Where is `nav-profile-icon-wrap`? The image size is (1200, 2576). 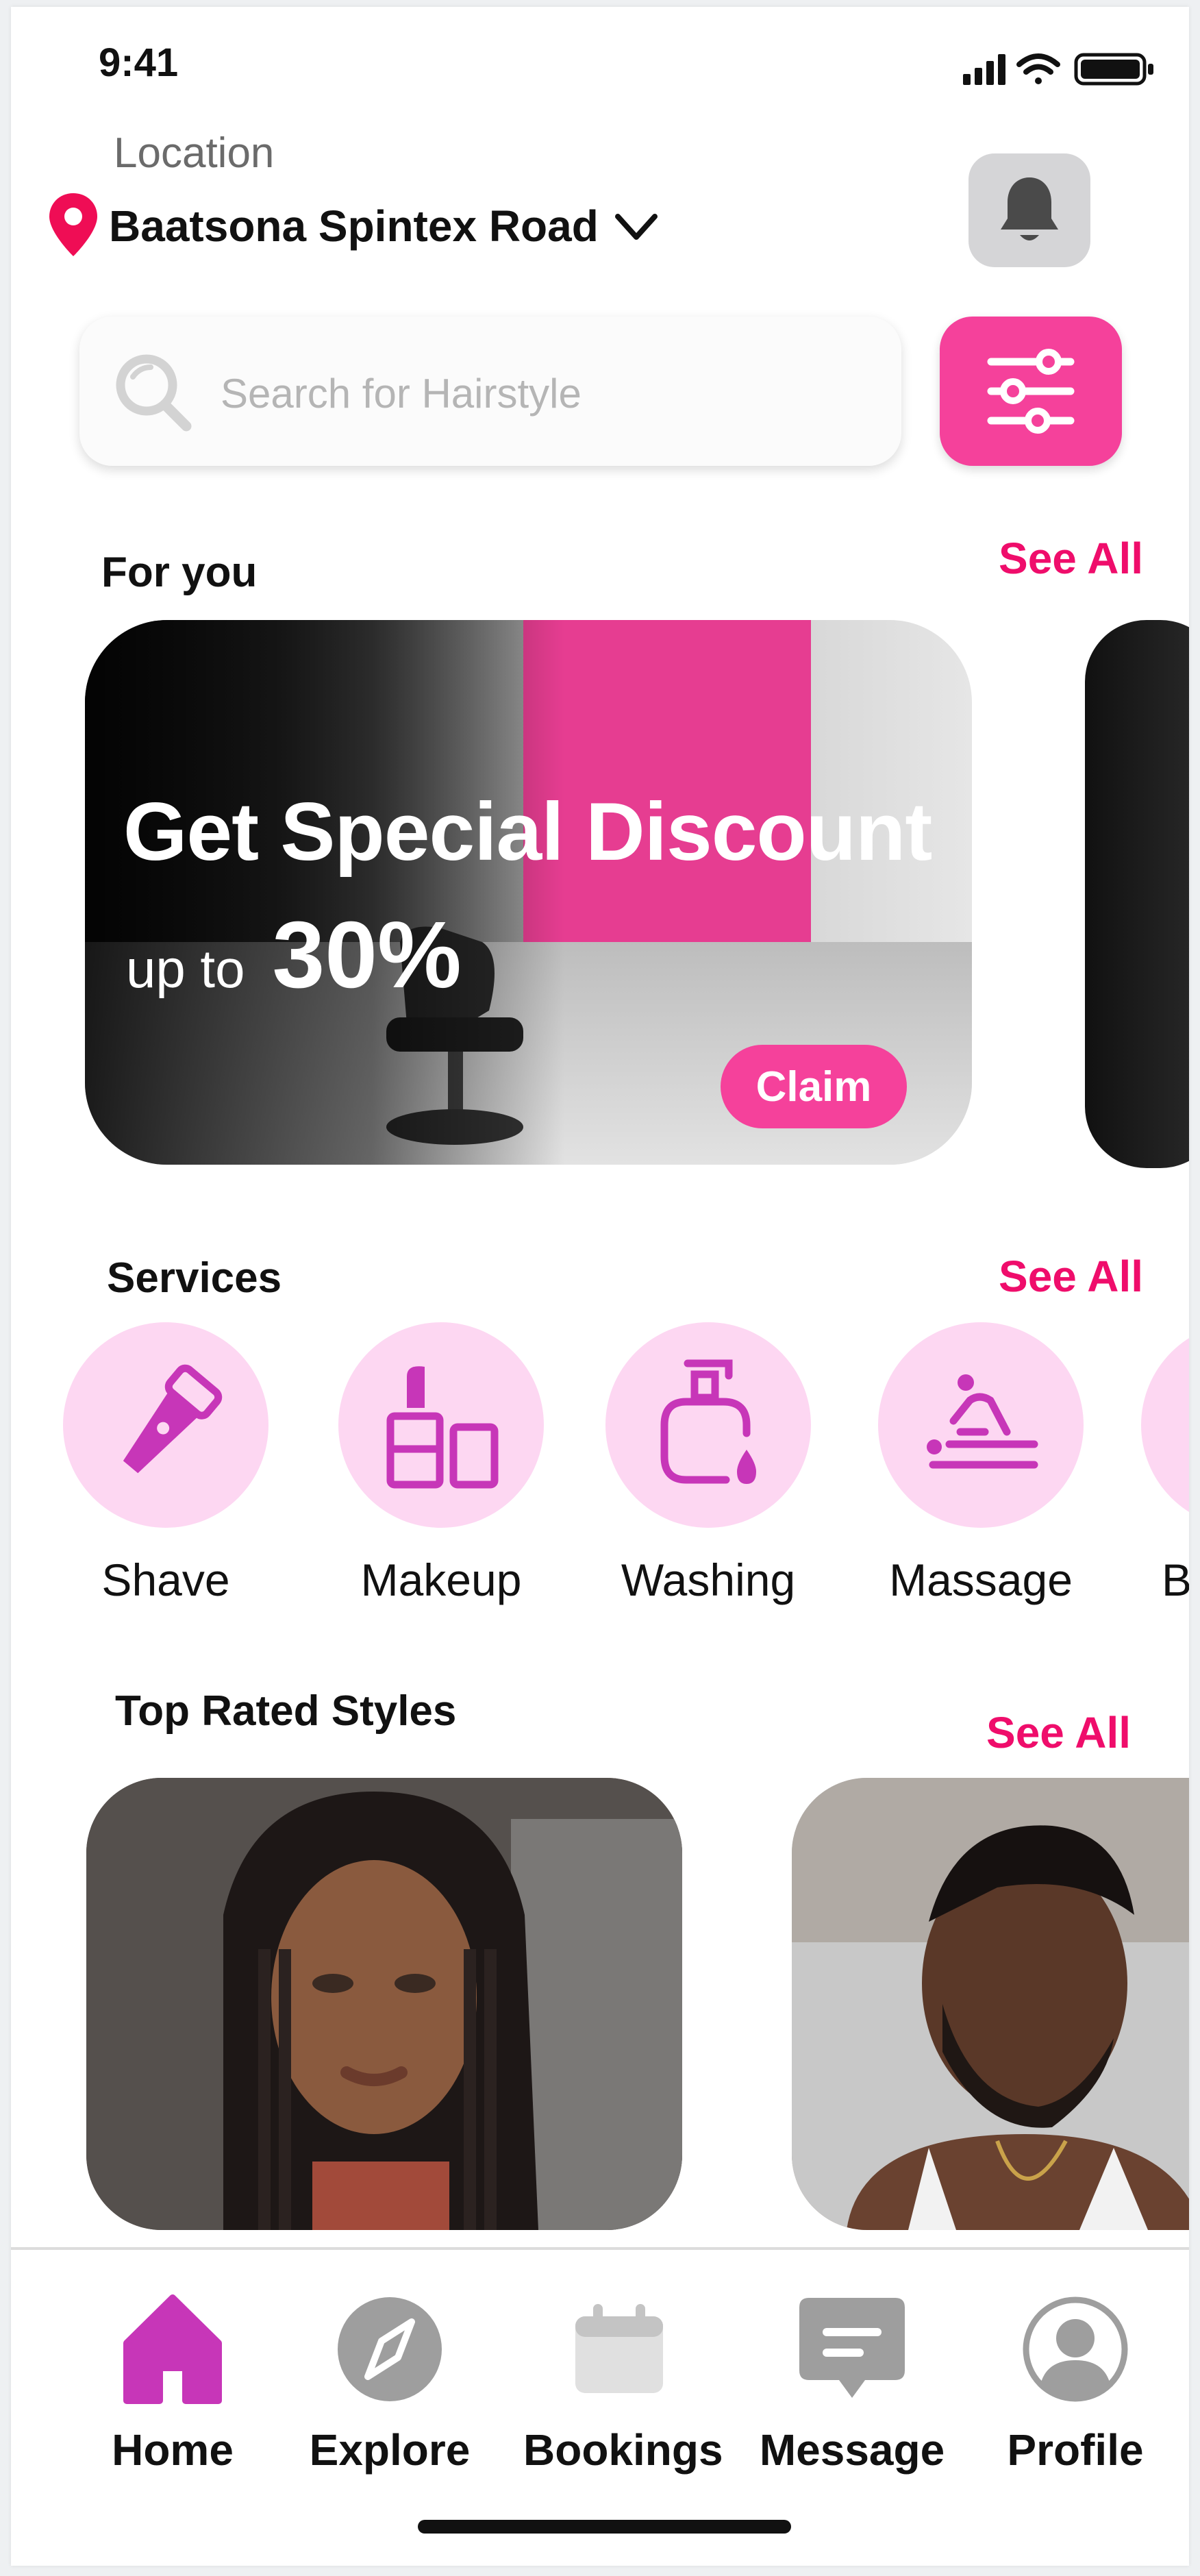
nav-profile-icon-wrap is located at coordinates (1075, 2349).